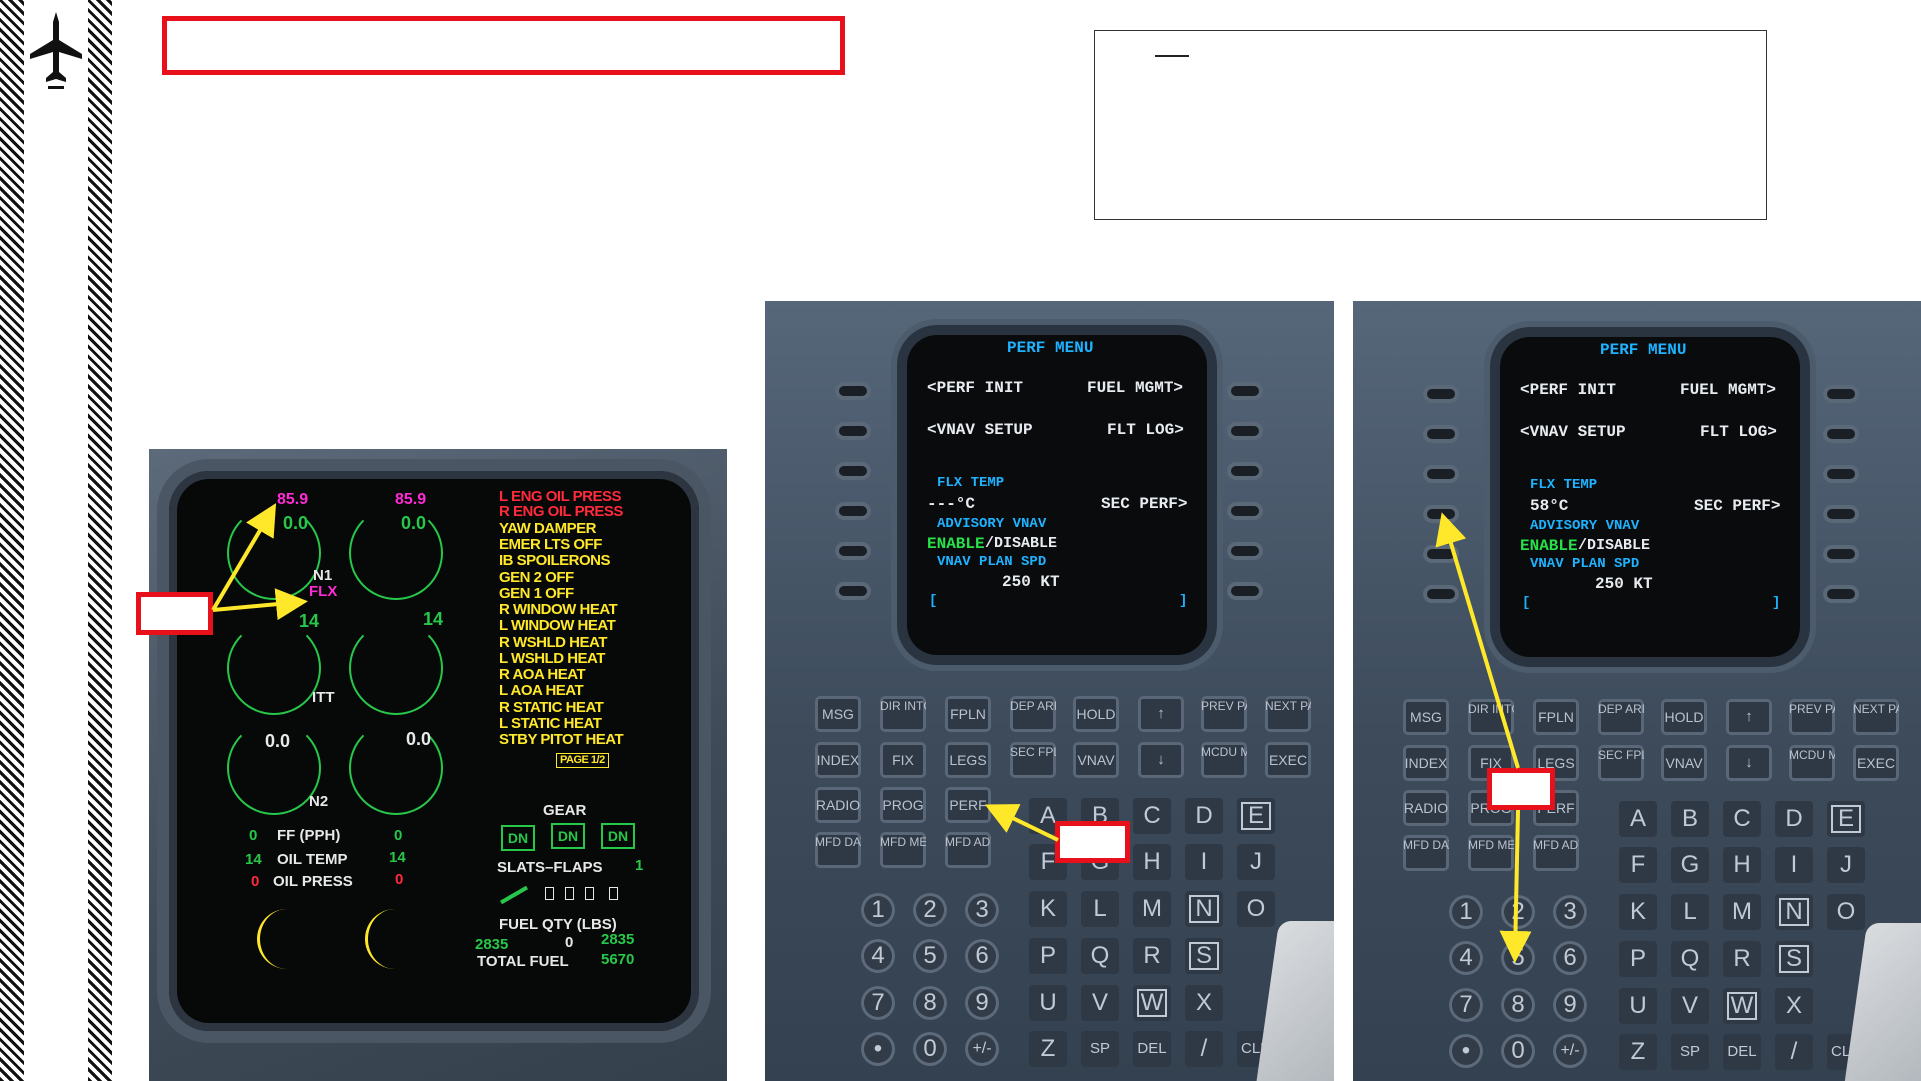  What do you see at coordinates (853, 431) in the screenshot?
I see `mcdu-left-lsk-l2` at bounding box center [853, 431].